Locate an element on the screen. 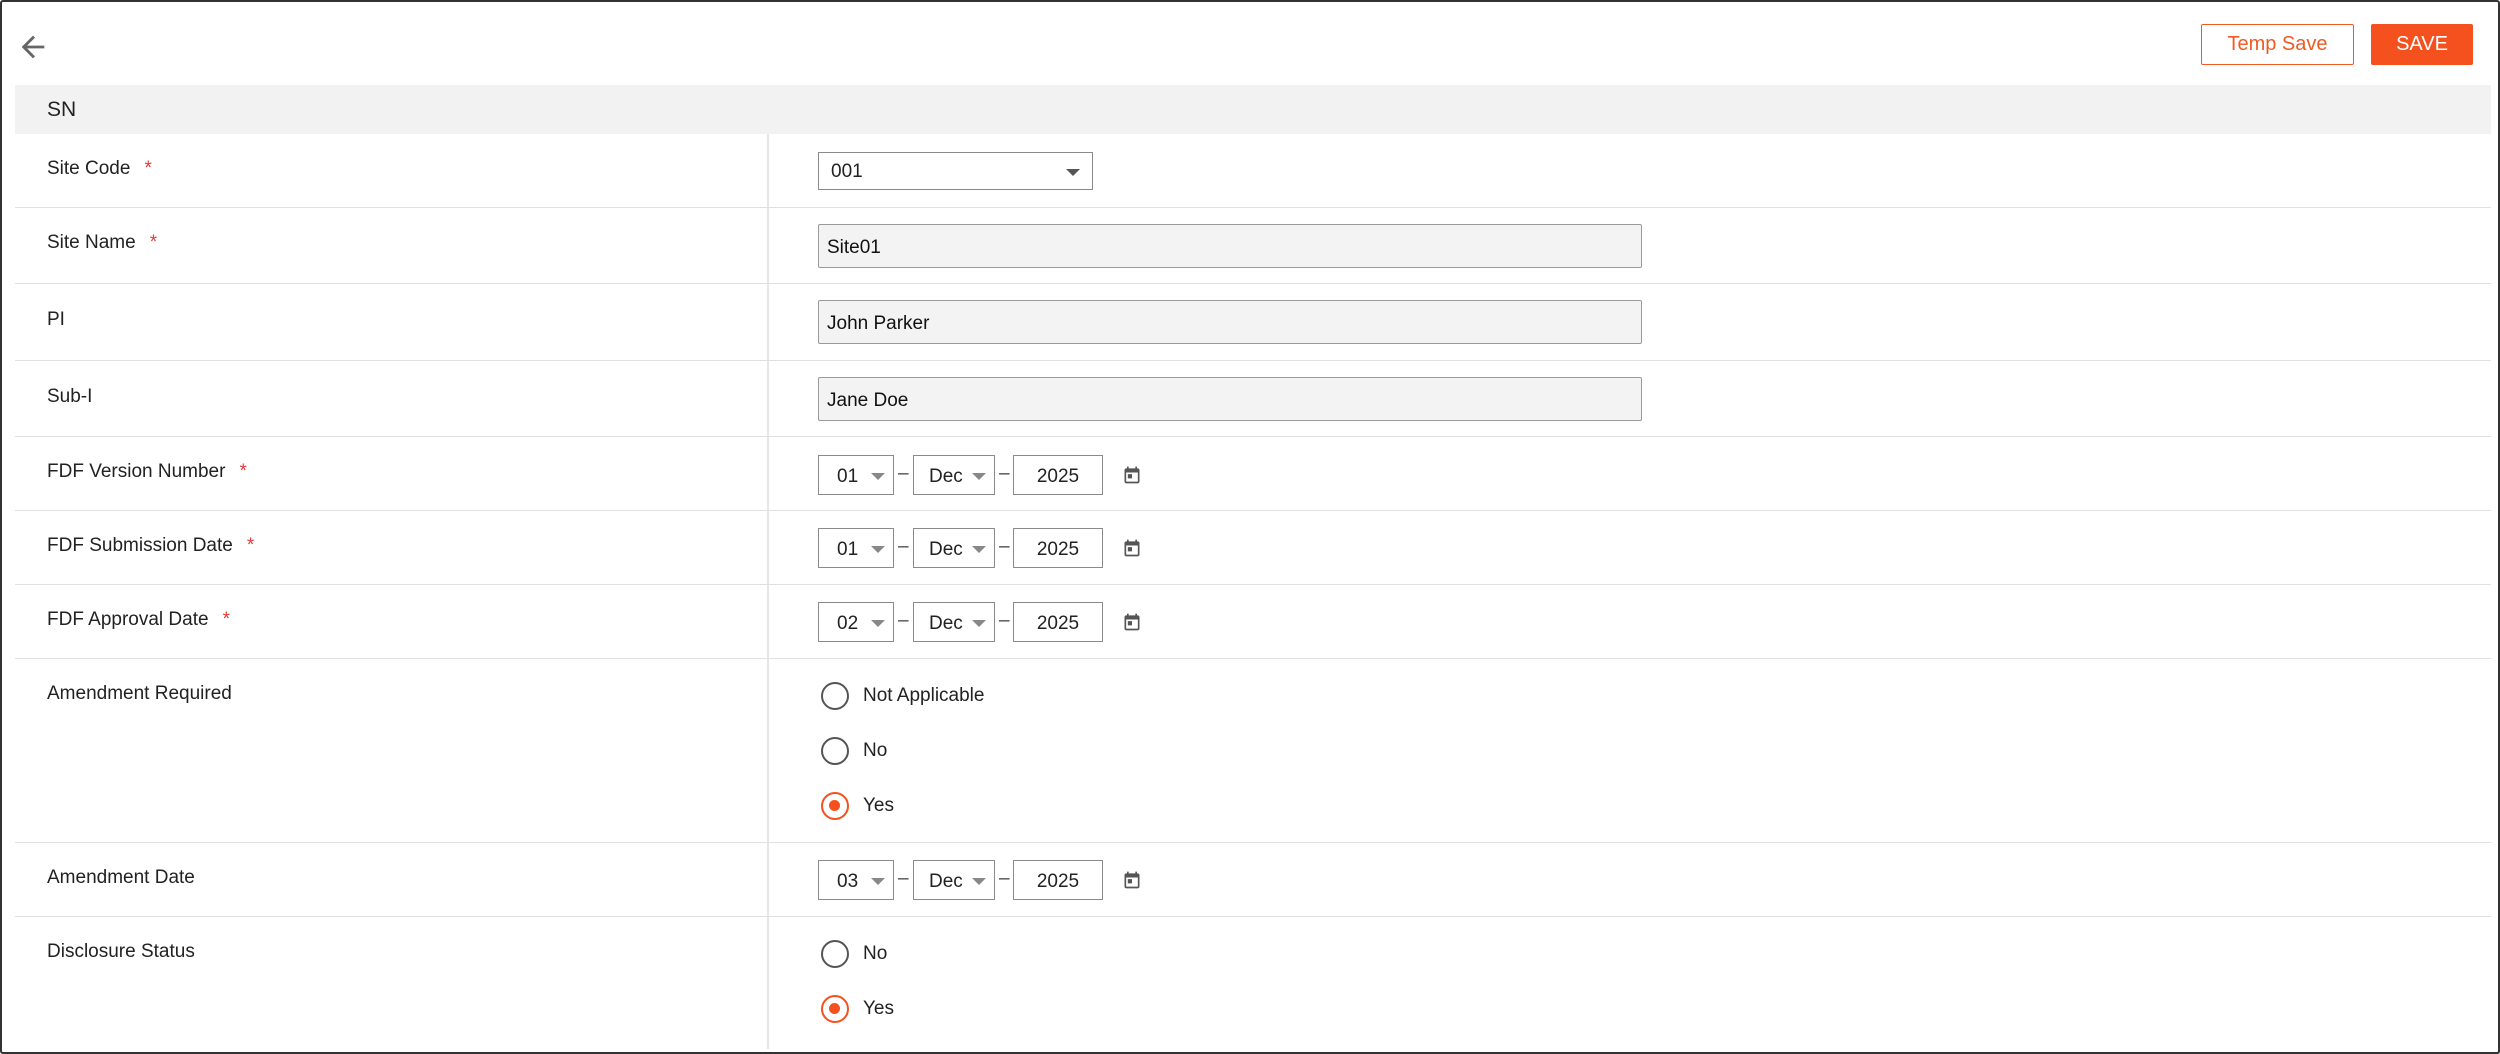 Image resolution: width=2500 pixels, height=1054 pixels. row-pi: PI John Parker is located at coordinates (1253, 322).